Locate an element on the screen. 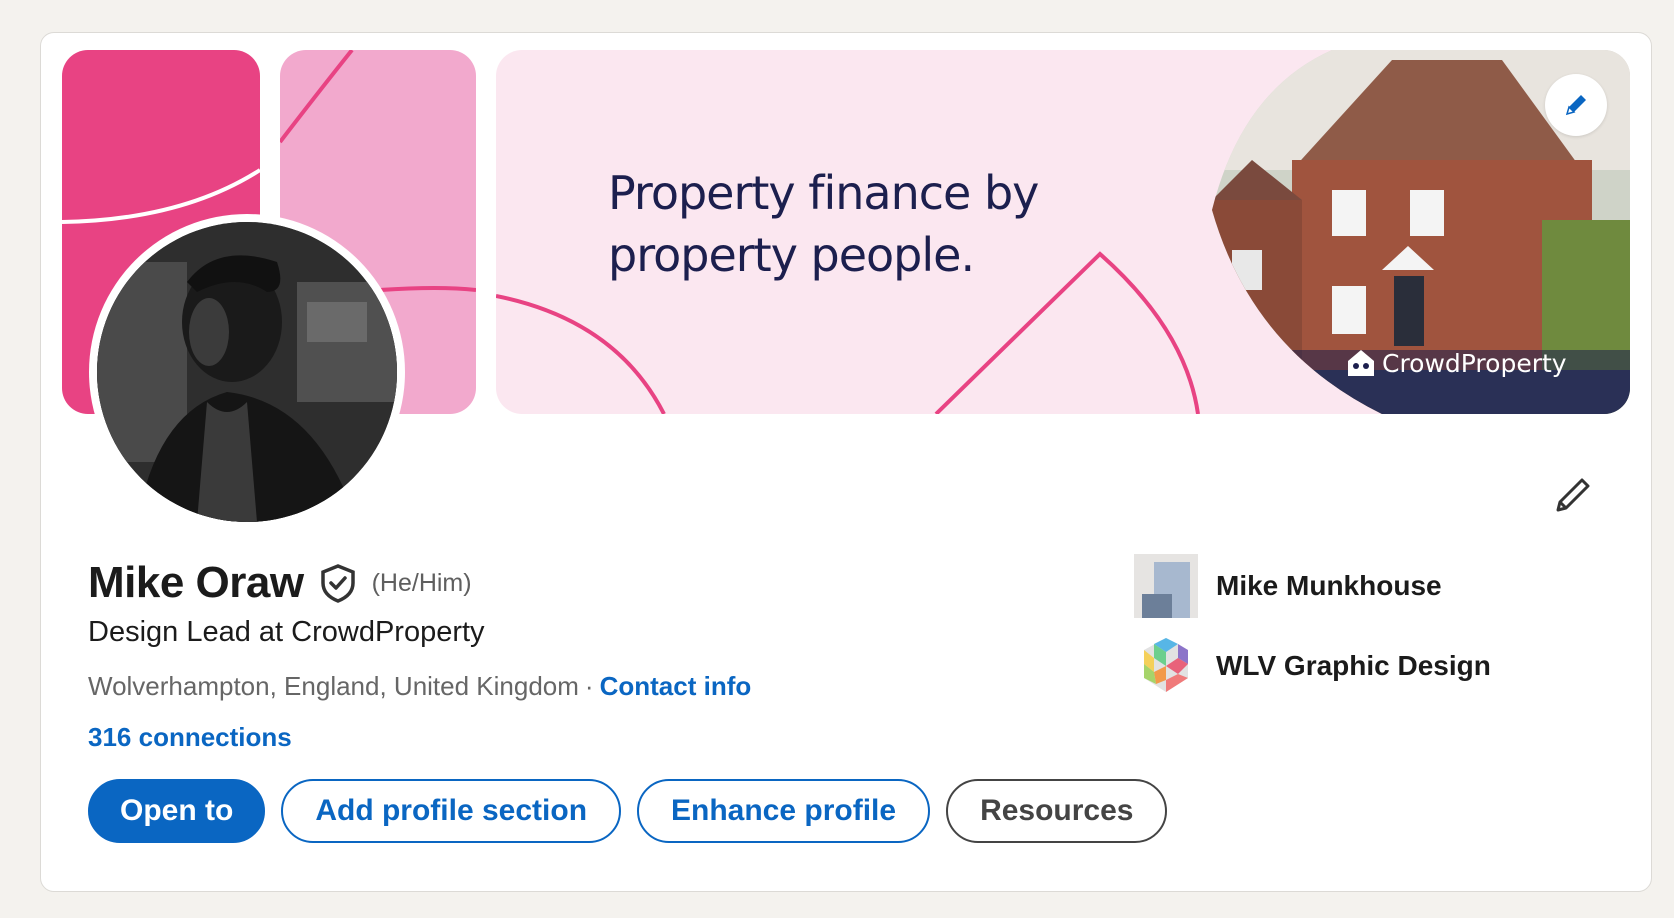 The width and height of the screenshot is (1674, 918). tagline-line-1: Property finance by is located at coordinates (823, 193).